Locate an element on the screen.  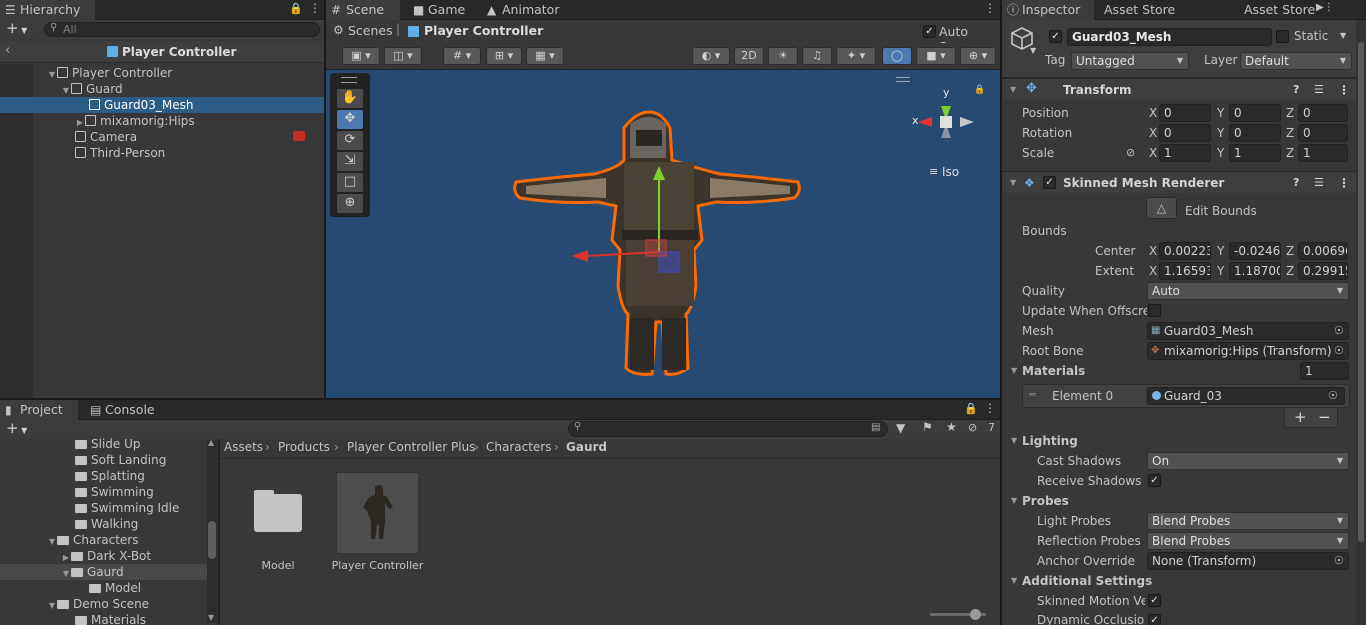
extent-z-field: 0.29915 is located at coordinates (1323, 271).